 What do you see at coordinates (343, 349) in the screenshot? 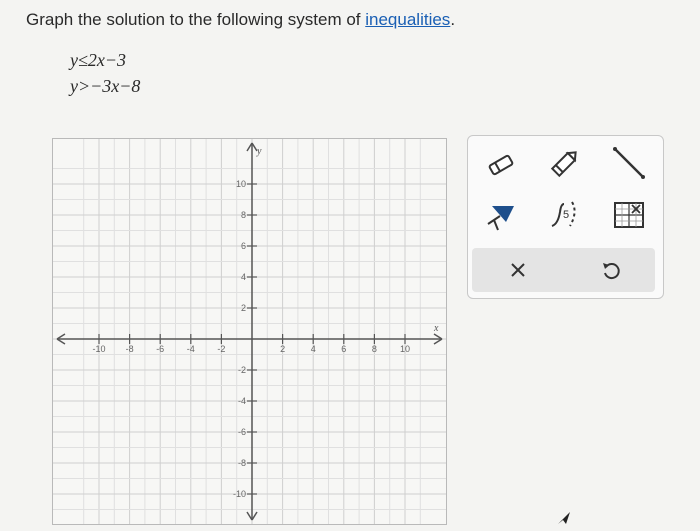
I see `x-tick-label: 6` at bounding box center [343, 349].